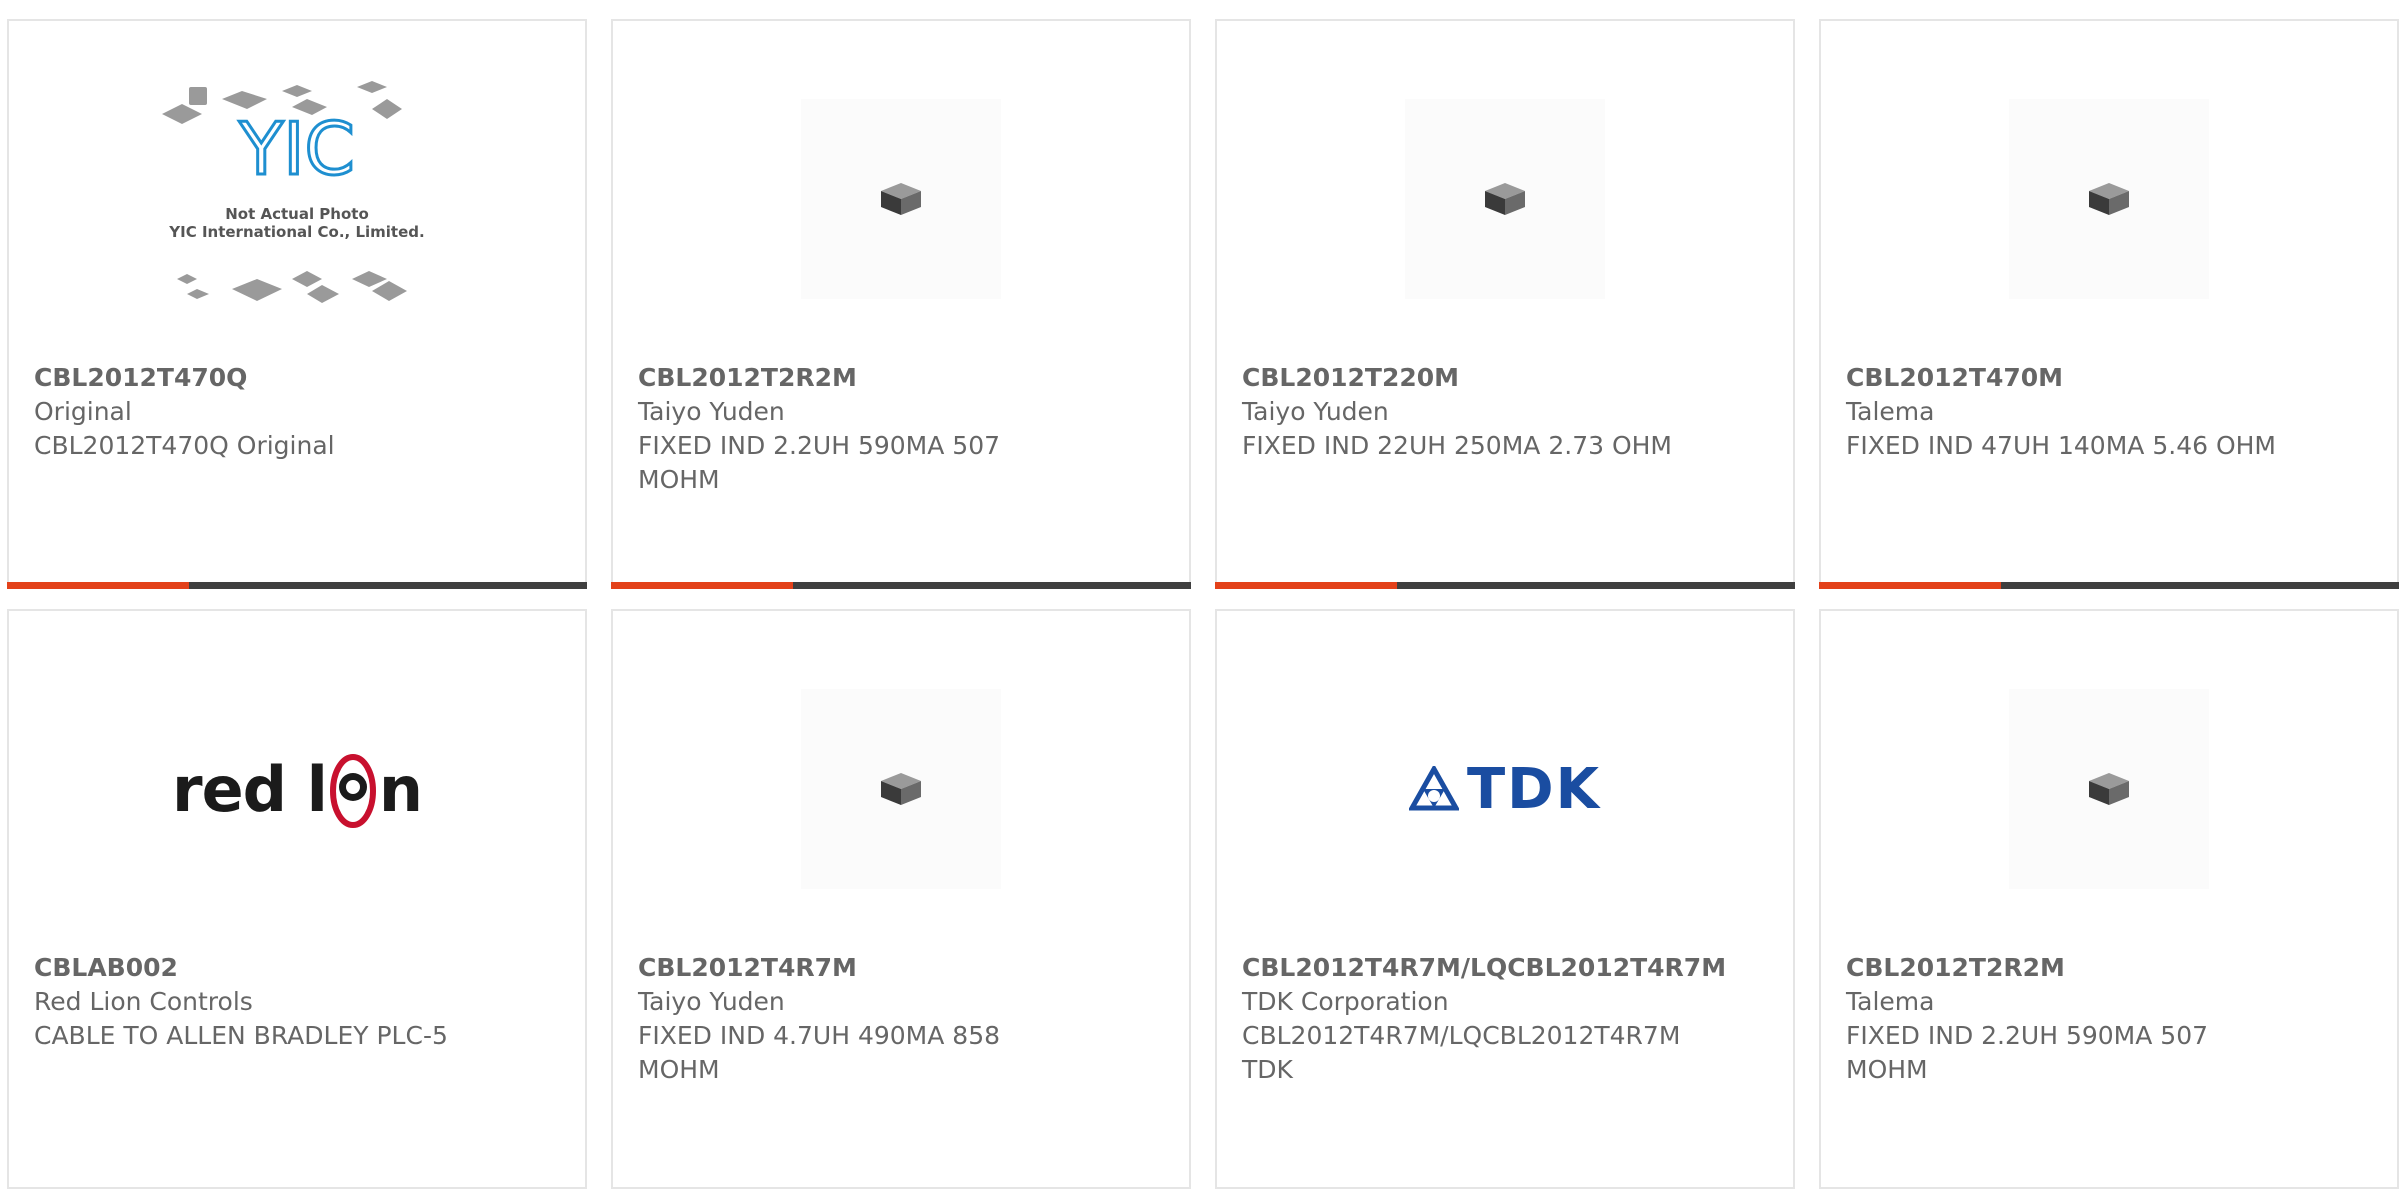 The image size is (2400, 1189). I want to click on description: FIXED IND 22UH 250MA 2.73 OHM, so click(1457, 445).